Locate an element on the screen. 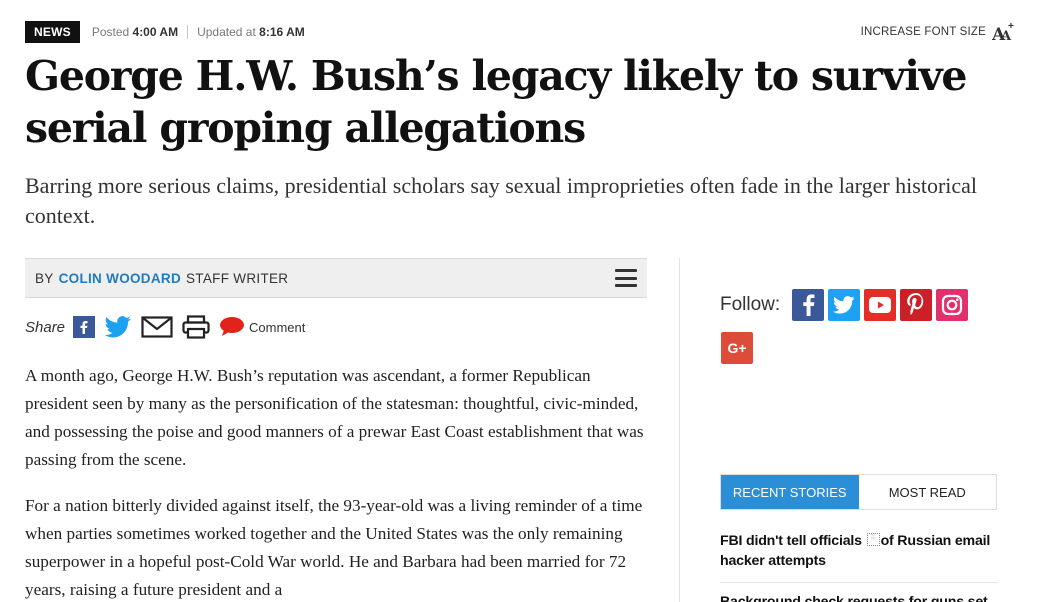 The height and width of the screenshot is (602, 1040). print-icon is located at coordinates (196, 327).